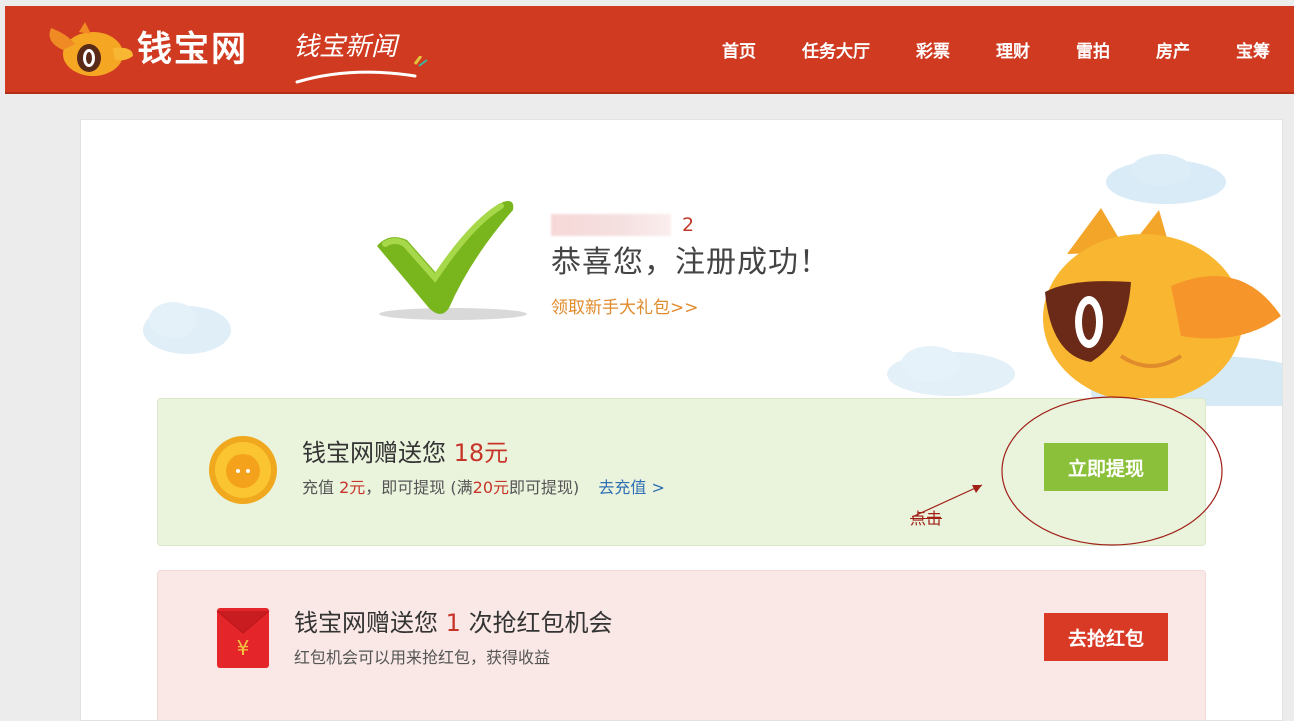 The height and width of the screenshot is (721, 1294). Describe the element at coordinates (361, 70) in the screenshot. I see `news-swoosh-decoration` at that location.